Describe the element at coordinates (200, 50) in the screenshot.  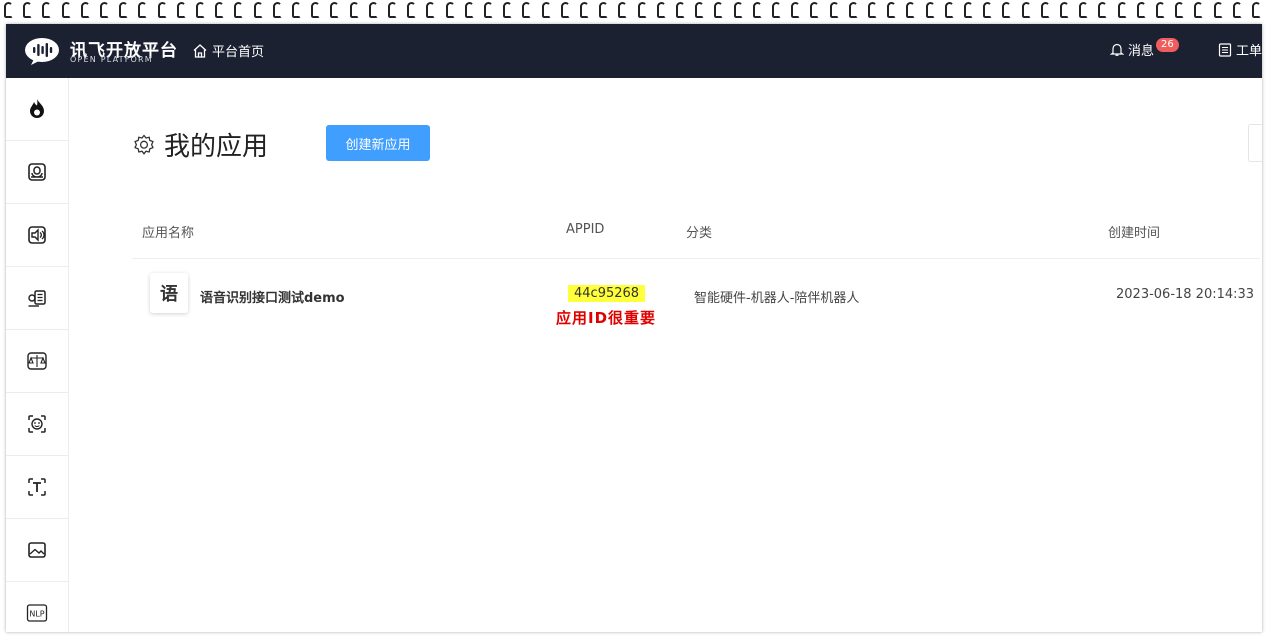
I see `home-icon` at that location.